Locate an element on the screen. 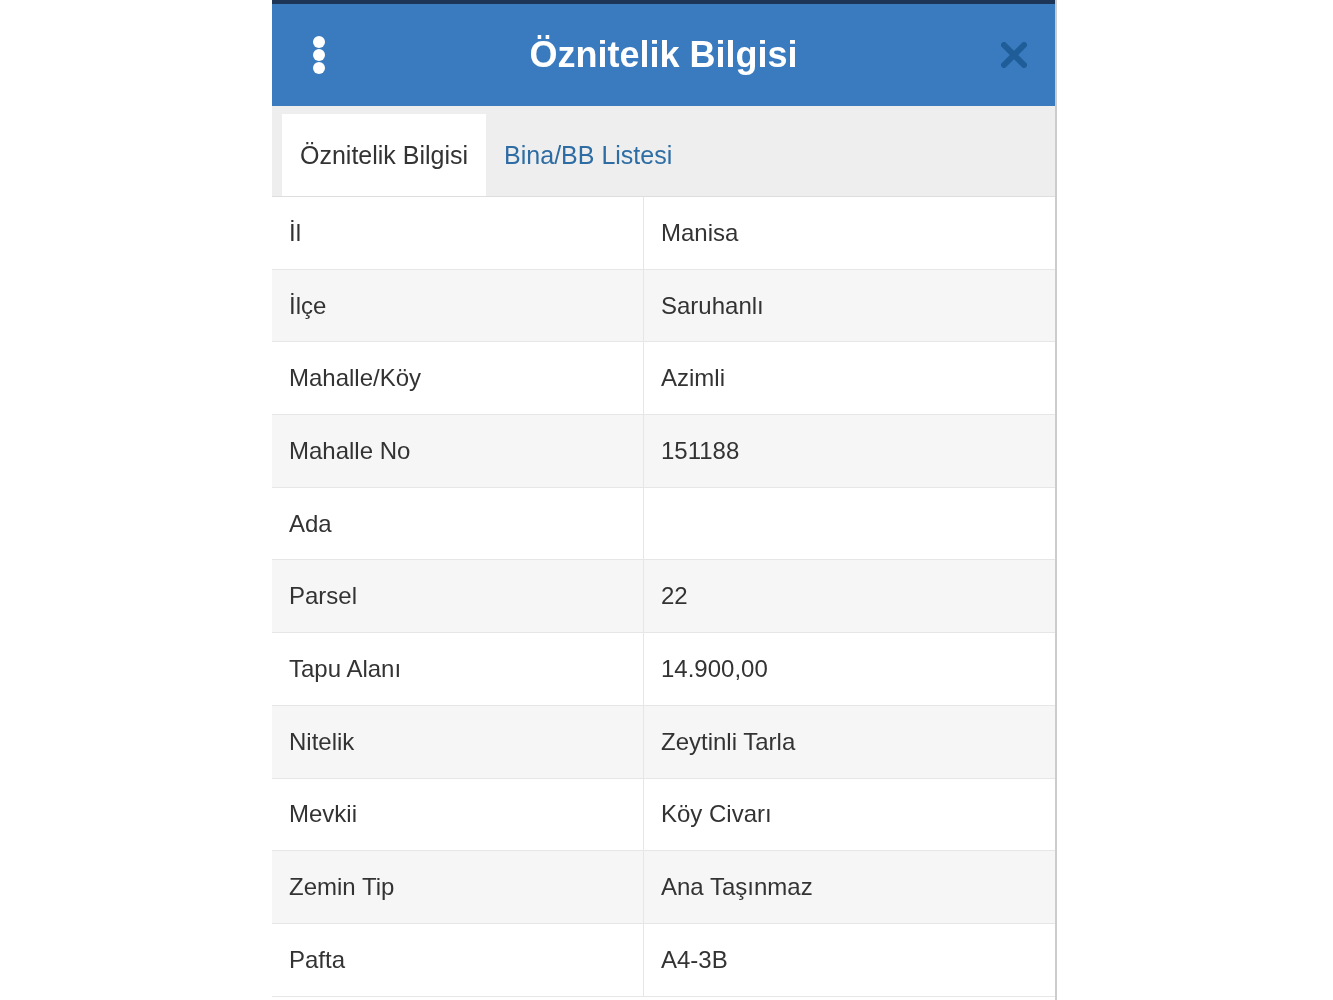 This screenshot has height=1000, width=1333. table-cell: Ana Taşınmaz is located at coordinates (849, 887).